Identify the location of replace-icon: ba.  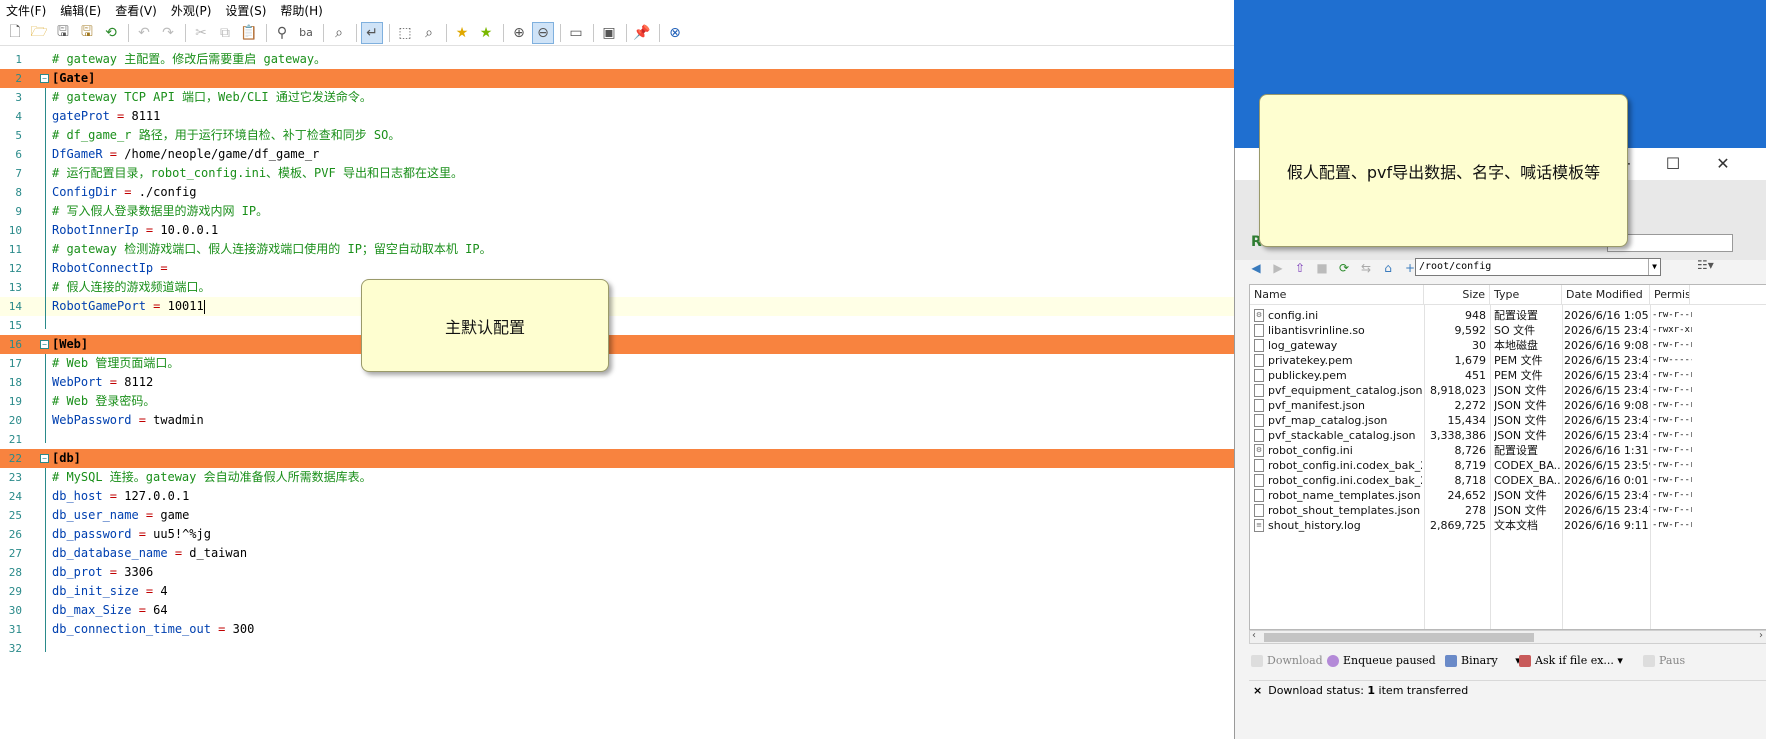
(306, 33).